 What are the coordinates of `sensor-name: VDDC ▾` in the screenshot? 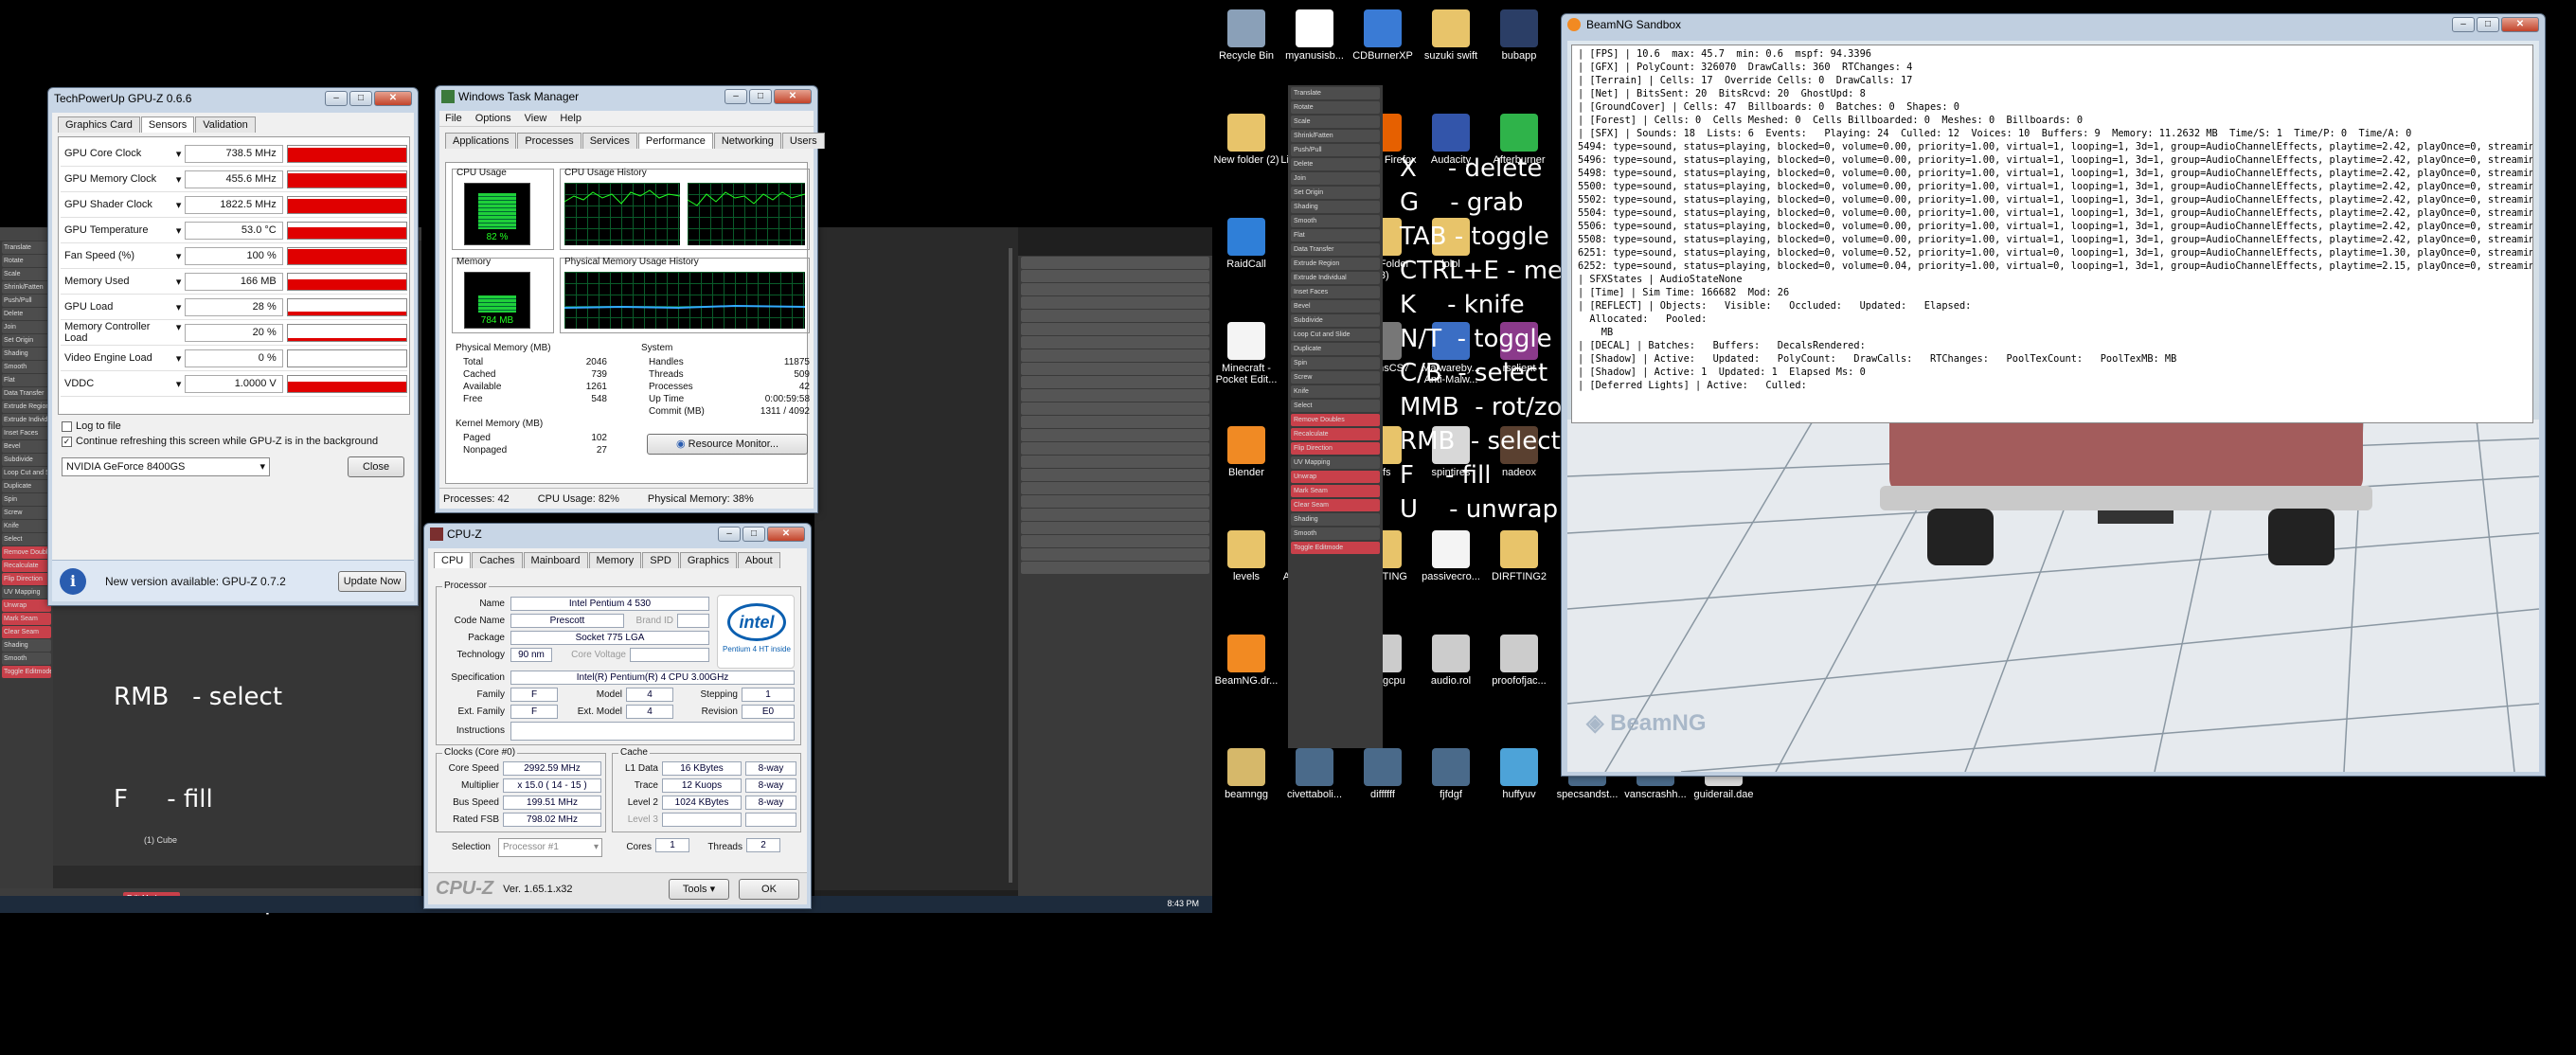 It's located at (123, 384).